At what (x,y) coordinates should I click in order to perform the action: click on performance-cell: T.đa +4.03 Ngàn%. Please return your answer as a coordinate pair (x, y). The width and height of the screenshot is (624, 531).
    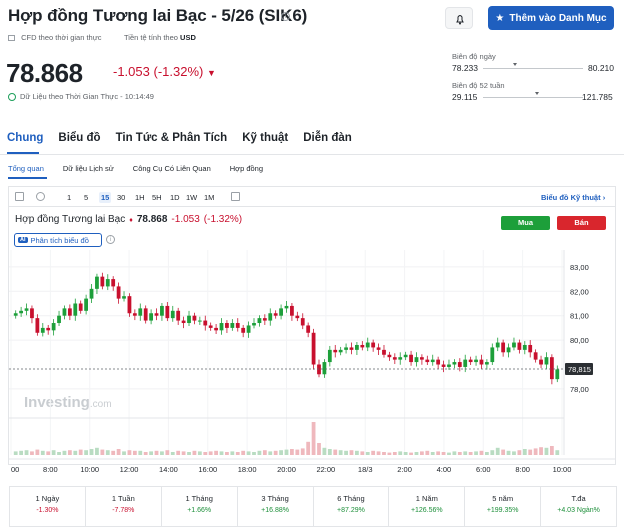
    Looking at the image, I should click on (578, 506).